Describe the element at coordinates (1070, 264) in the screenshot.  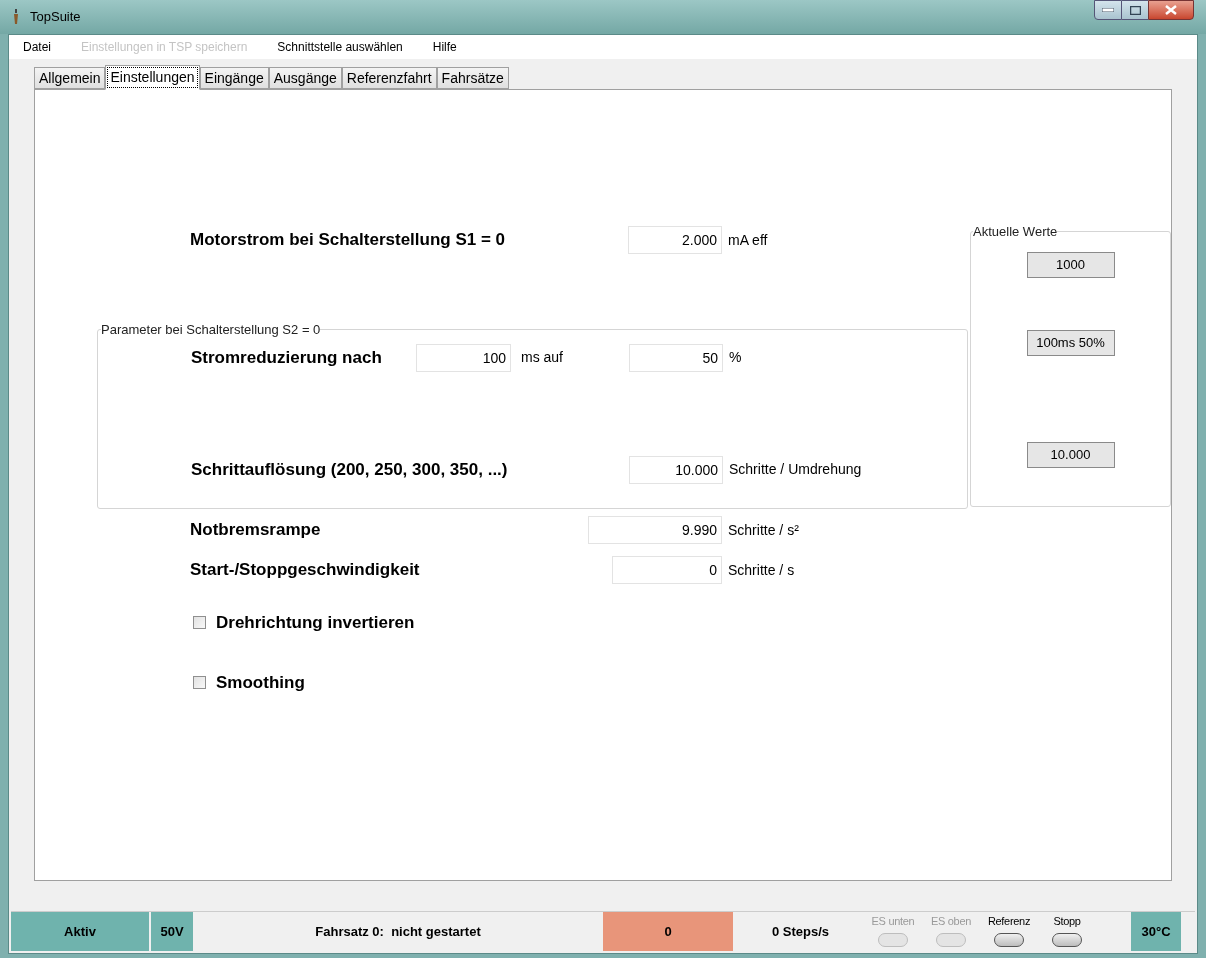
I see `value-display: 1000` at that location.